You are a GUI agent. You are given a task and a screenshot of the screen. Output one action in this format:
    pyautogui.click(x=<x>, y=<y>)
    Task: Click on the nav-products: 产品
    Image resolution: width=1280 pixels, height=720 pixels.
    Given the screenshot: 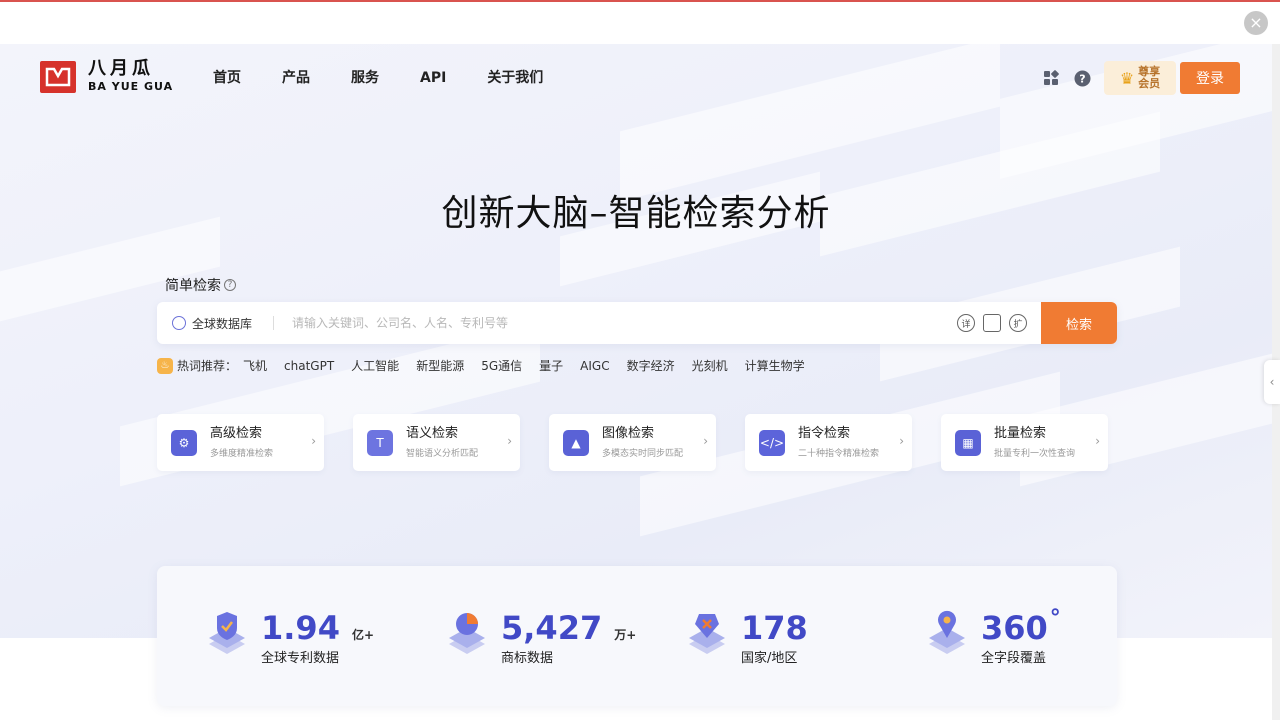 What is the action you would take?
    pyautogui.click(x=296, y=78)
    